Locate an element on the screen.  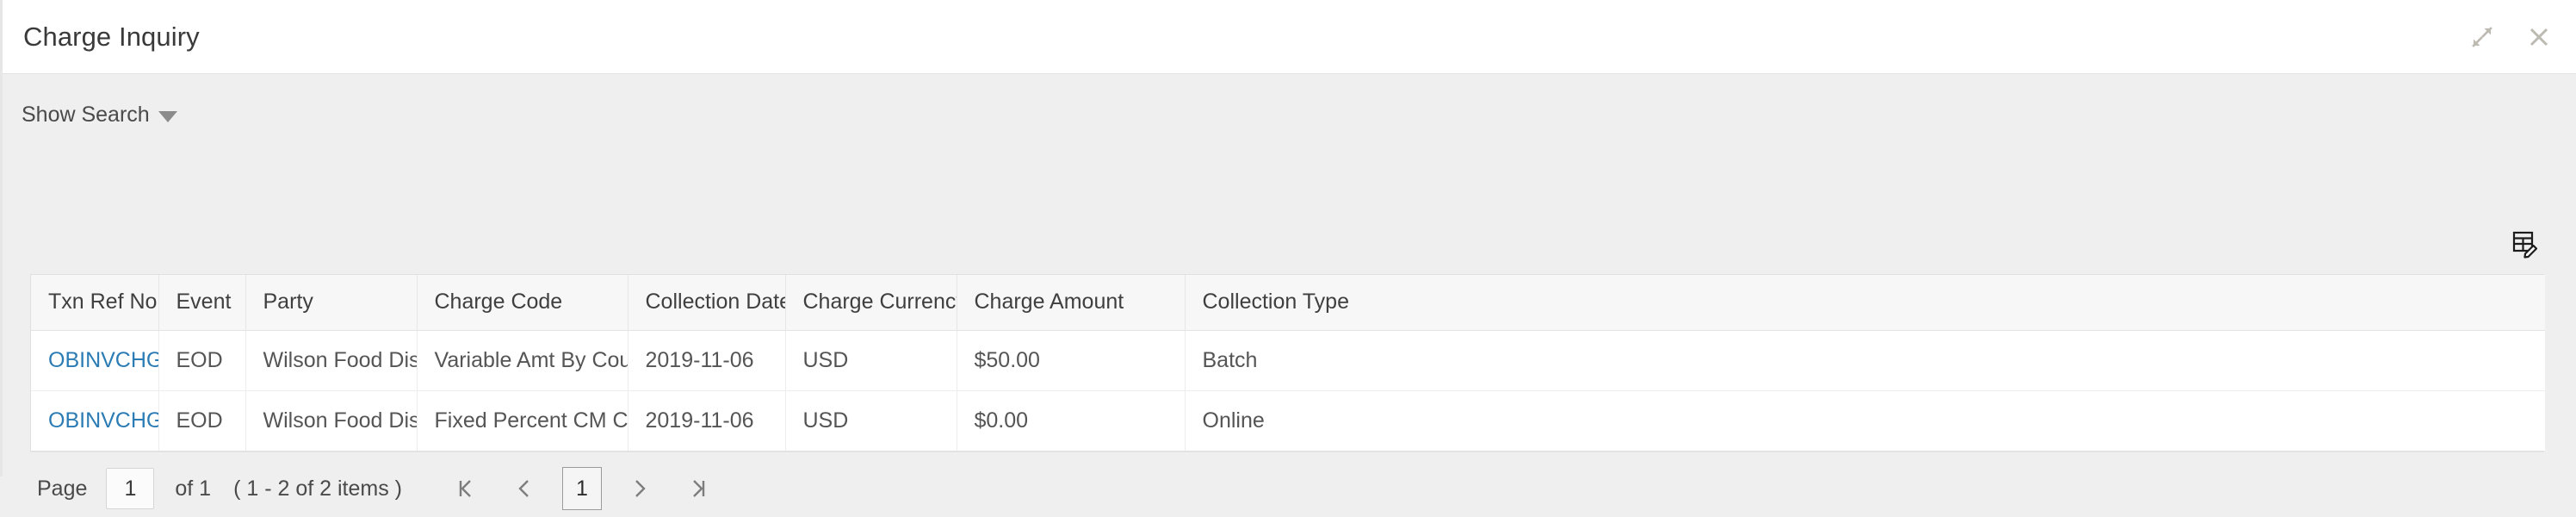
column-header-charge-code: Charge Code is located at coordinates (523, 303).